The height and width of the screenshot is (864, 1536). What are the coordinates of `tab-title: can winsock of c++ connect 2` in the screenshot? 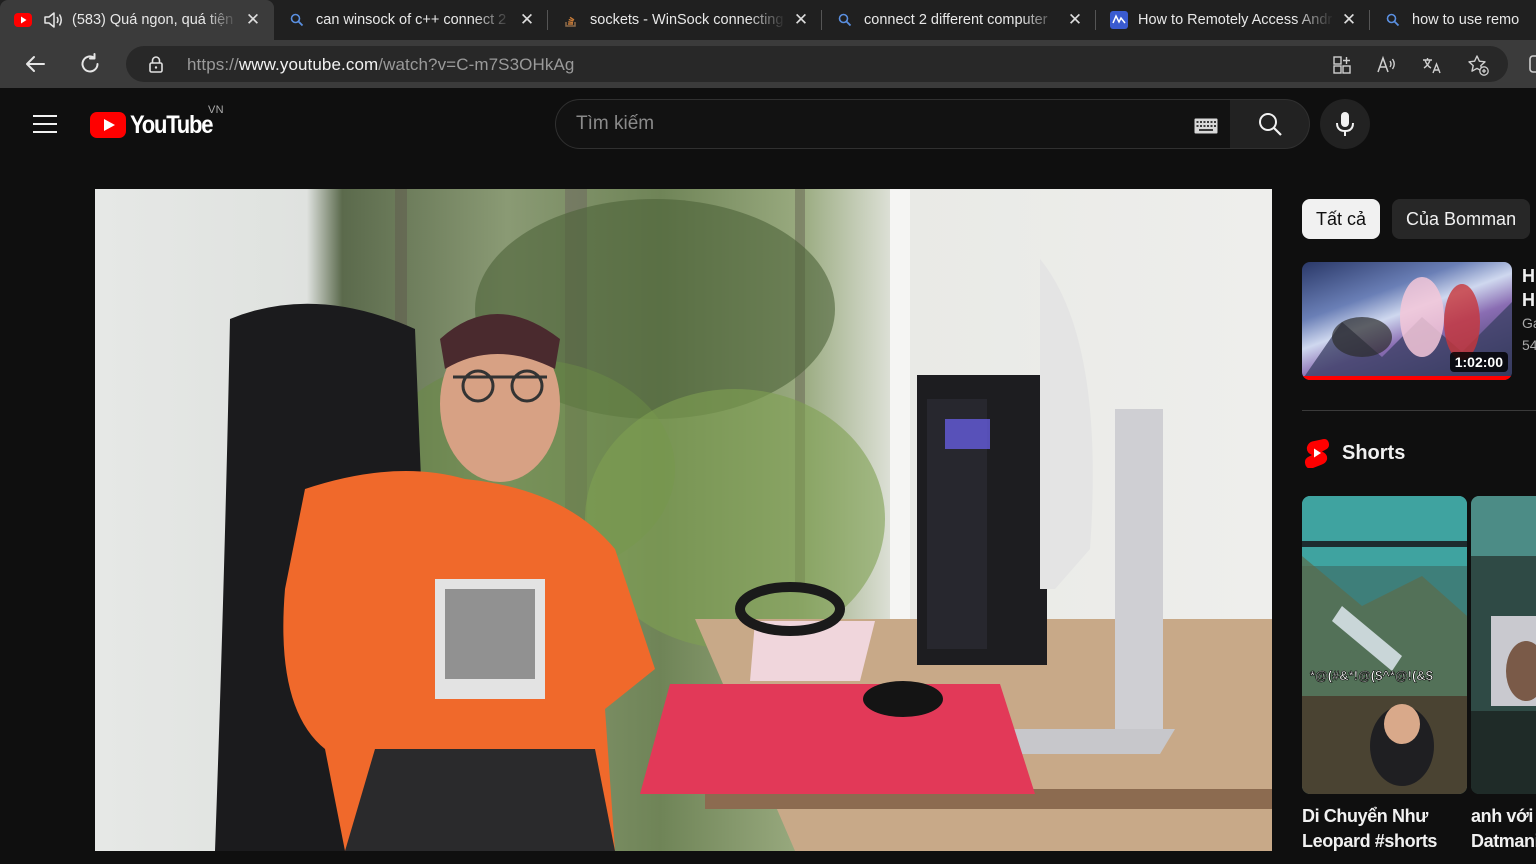 It's located at (411, 20).